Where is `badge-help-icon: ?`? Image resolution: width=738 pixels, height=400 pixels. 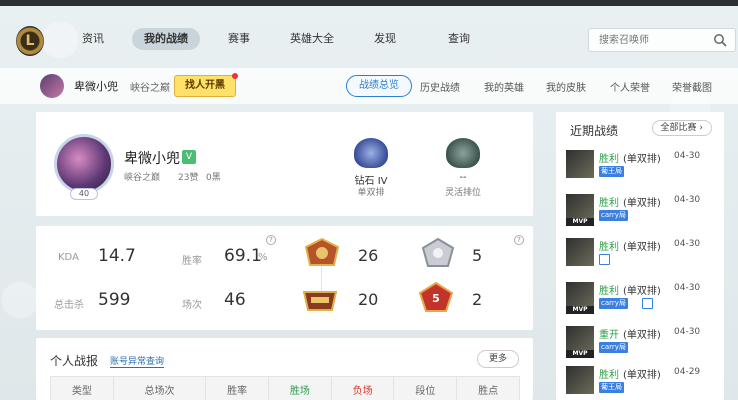 badge-help-icon: ? is located at coordinates (519, 240).